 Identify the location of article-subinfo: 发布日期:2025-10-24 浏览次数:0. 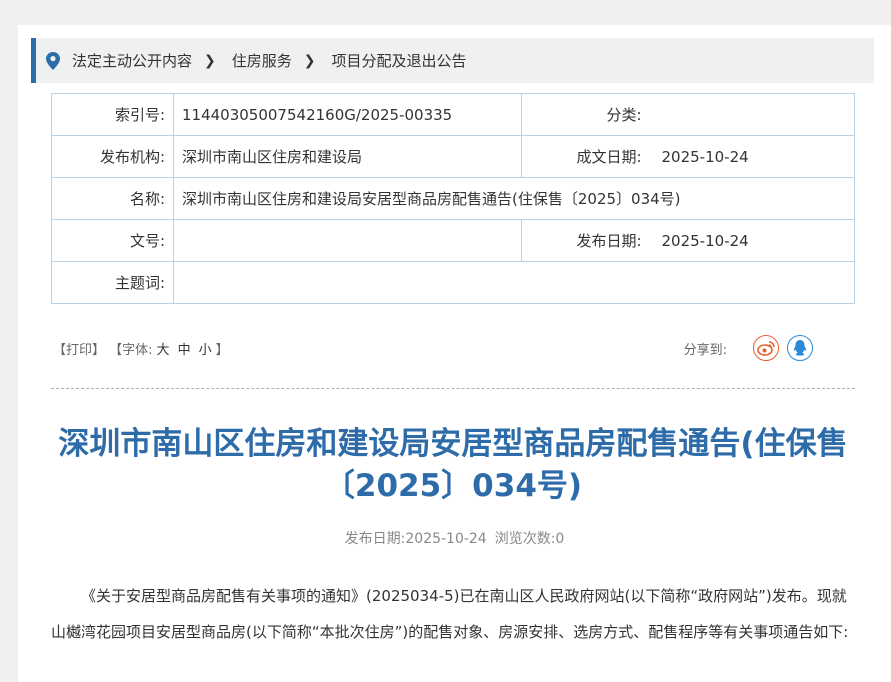
(454, 538).